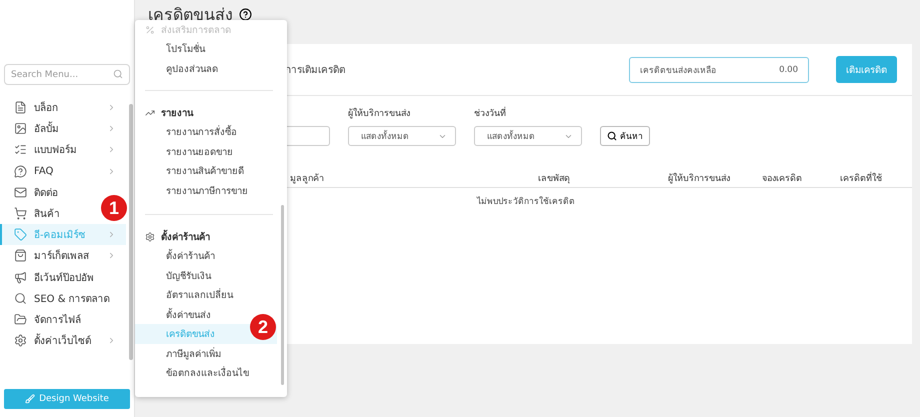 The image size is (920, 417). Describe the element at coordinates (553, 178) in the screenshot. I see `column-header: เลขพัสดุ` at that location.